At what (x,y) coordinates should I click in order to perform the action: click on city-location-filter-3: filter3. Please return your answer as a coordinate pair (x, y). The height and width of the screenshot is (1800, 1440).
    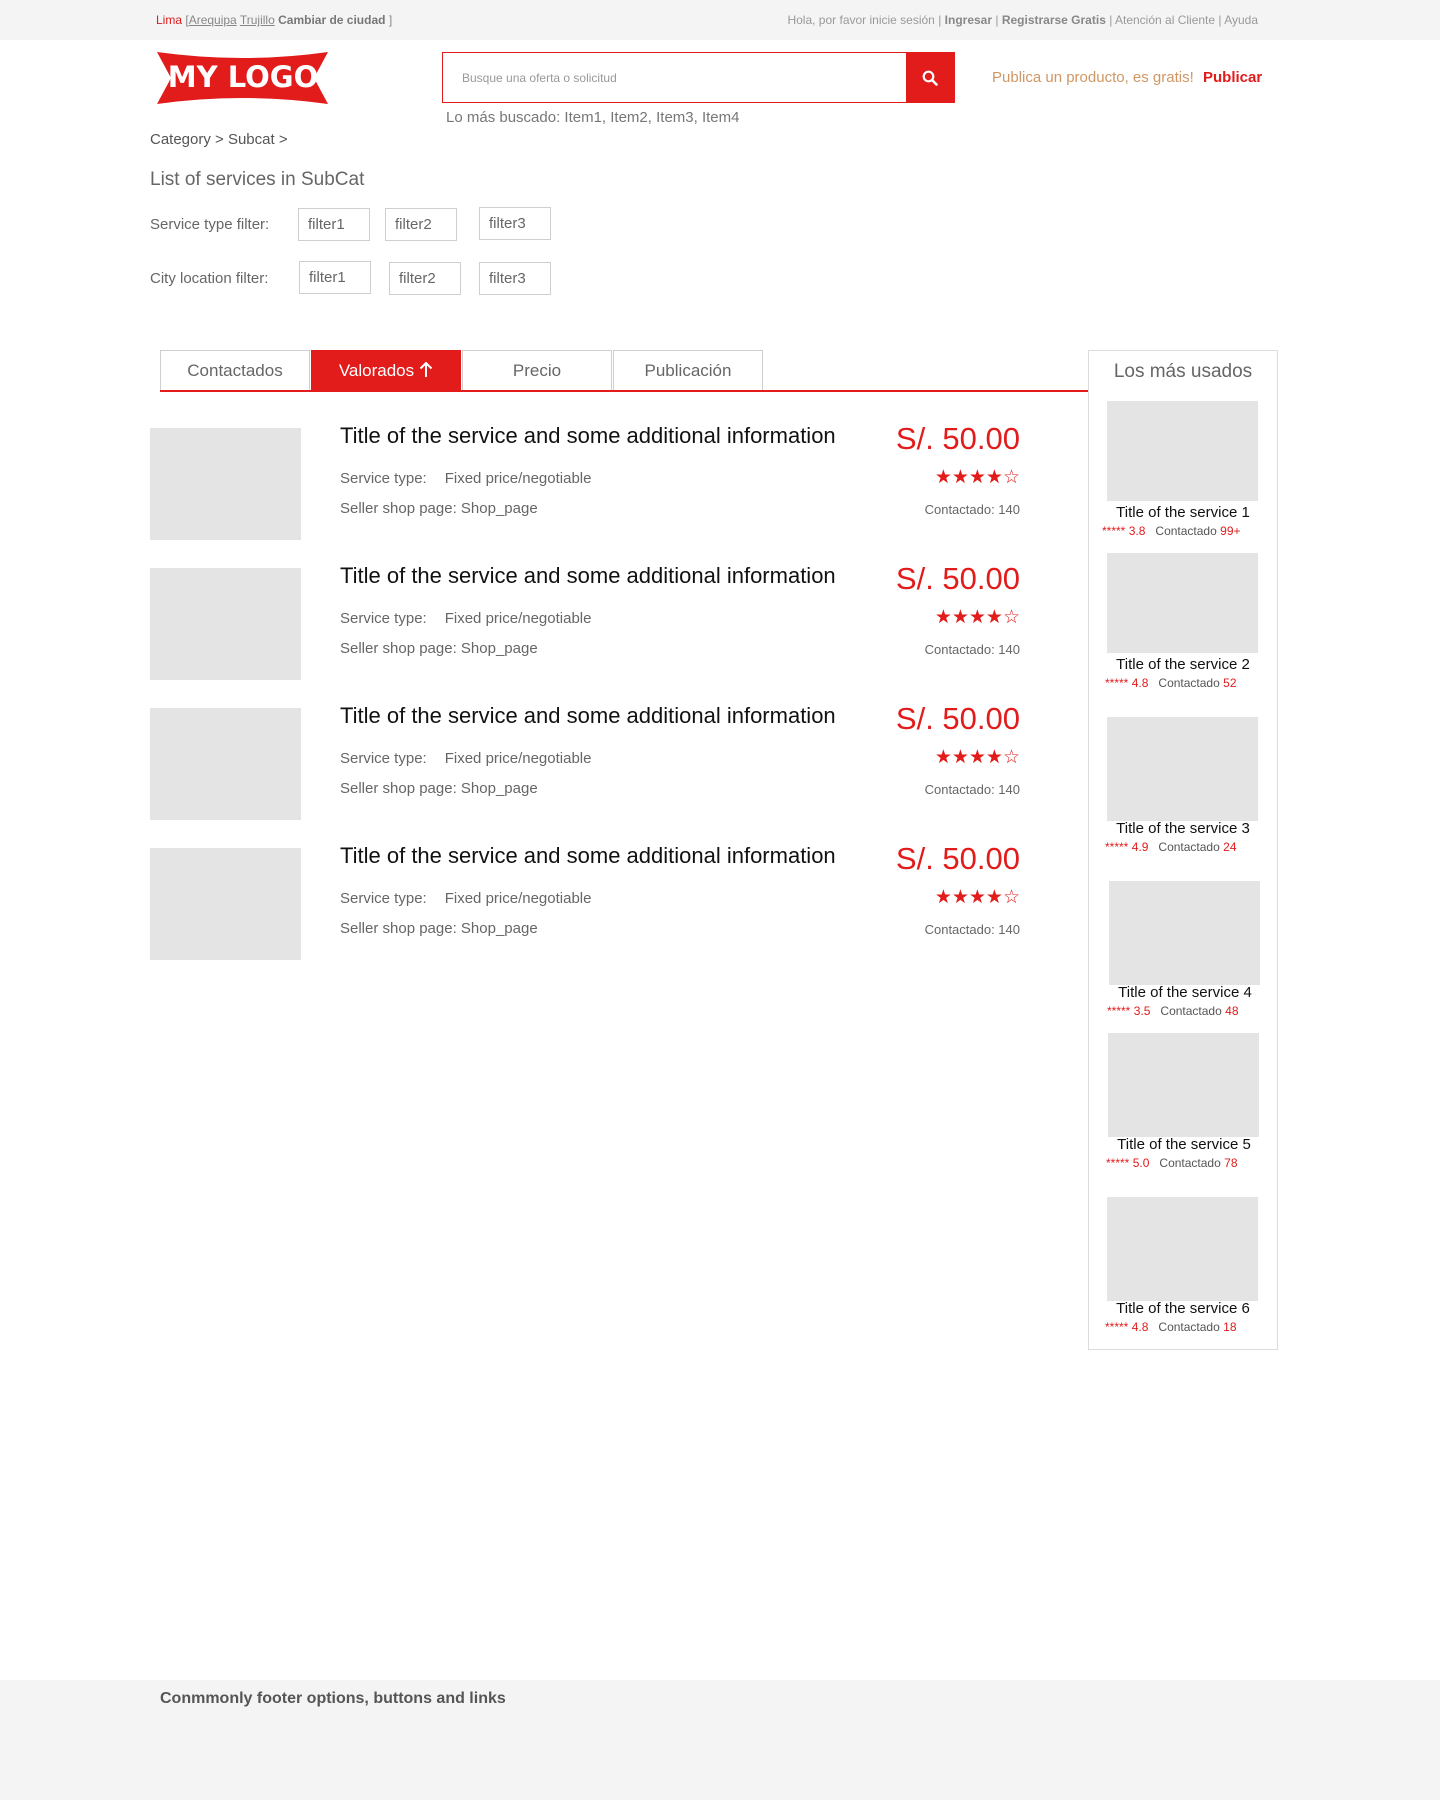
    Looking at the image, I should click on (515, 278).